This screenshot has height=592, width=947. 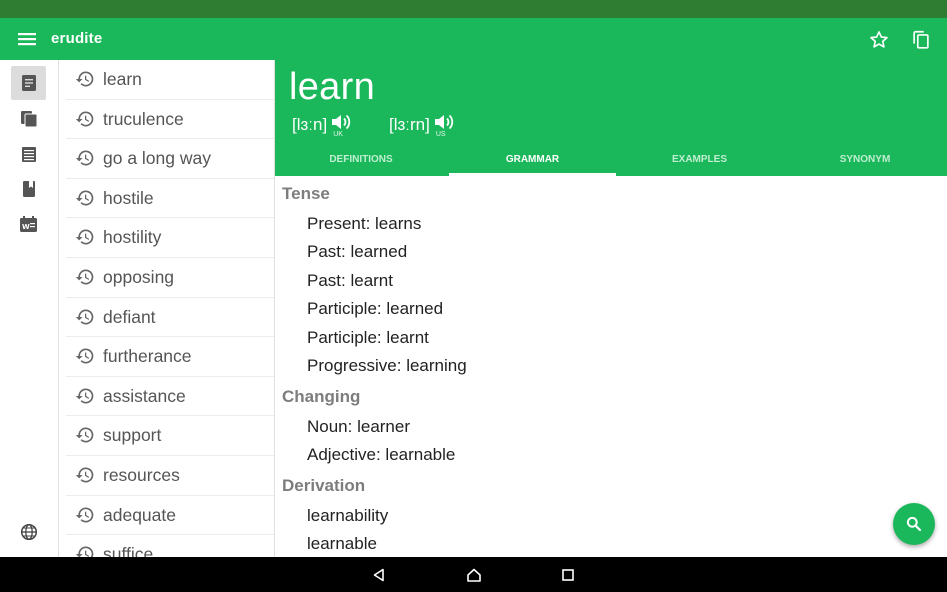 What do you see at coordinates (28, 154) in the screenshot?
I see `list-article-icon` at bounding box center [28, 154].